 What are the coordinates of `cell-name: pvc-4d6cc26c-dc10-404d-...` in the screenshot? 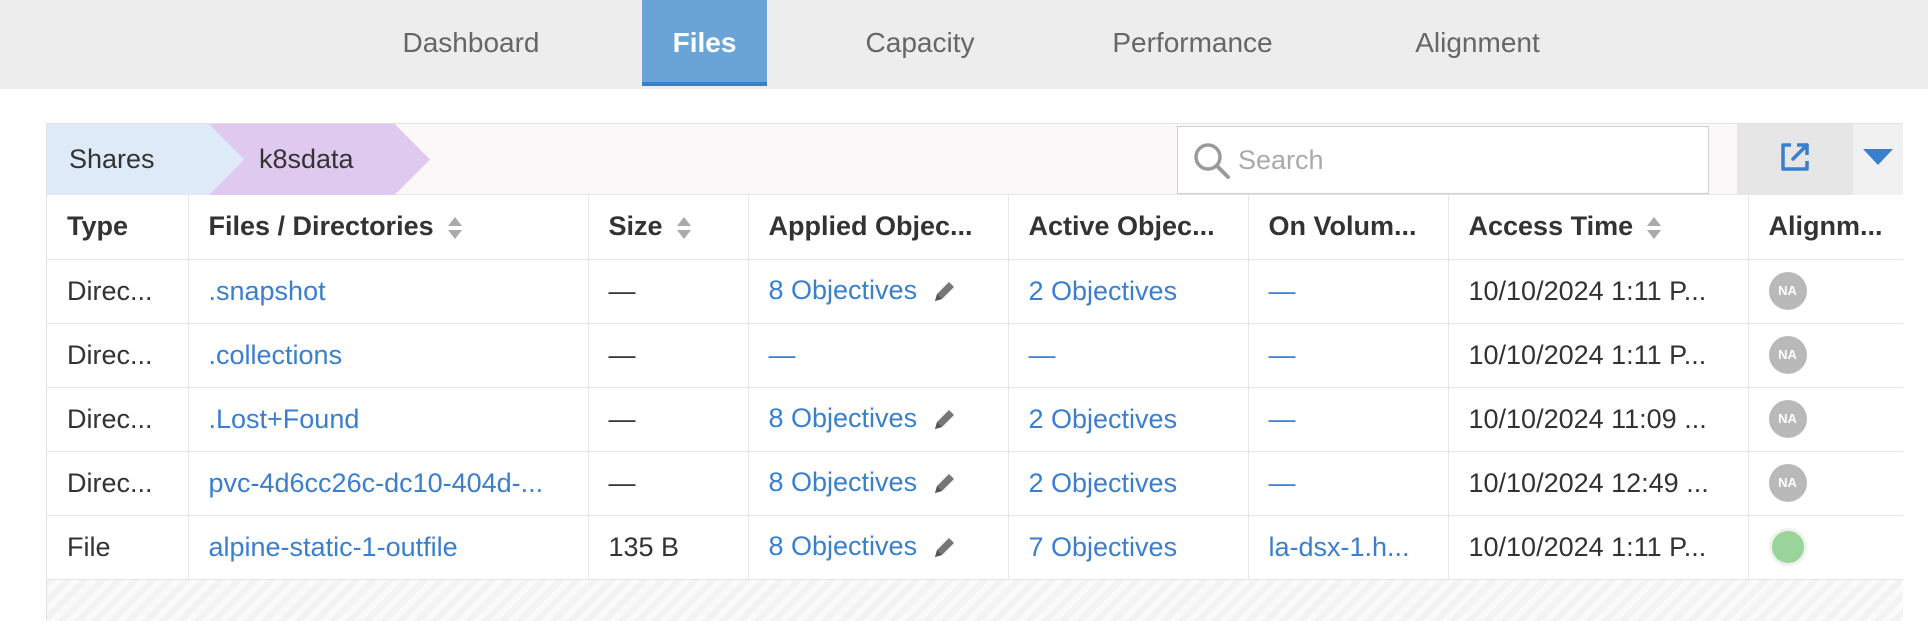 It's located at (388, 483).